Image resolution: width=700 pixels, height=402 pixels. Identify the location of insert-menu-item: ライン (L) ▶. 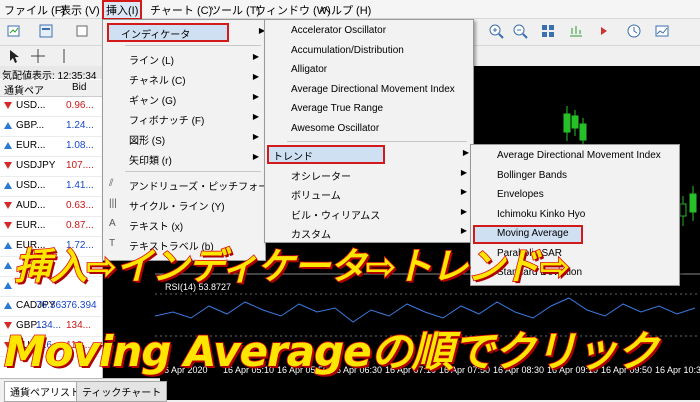
(184, 58).